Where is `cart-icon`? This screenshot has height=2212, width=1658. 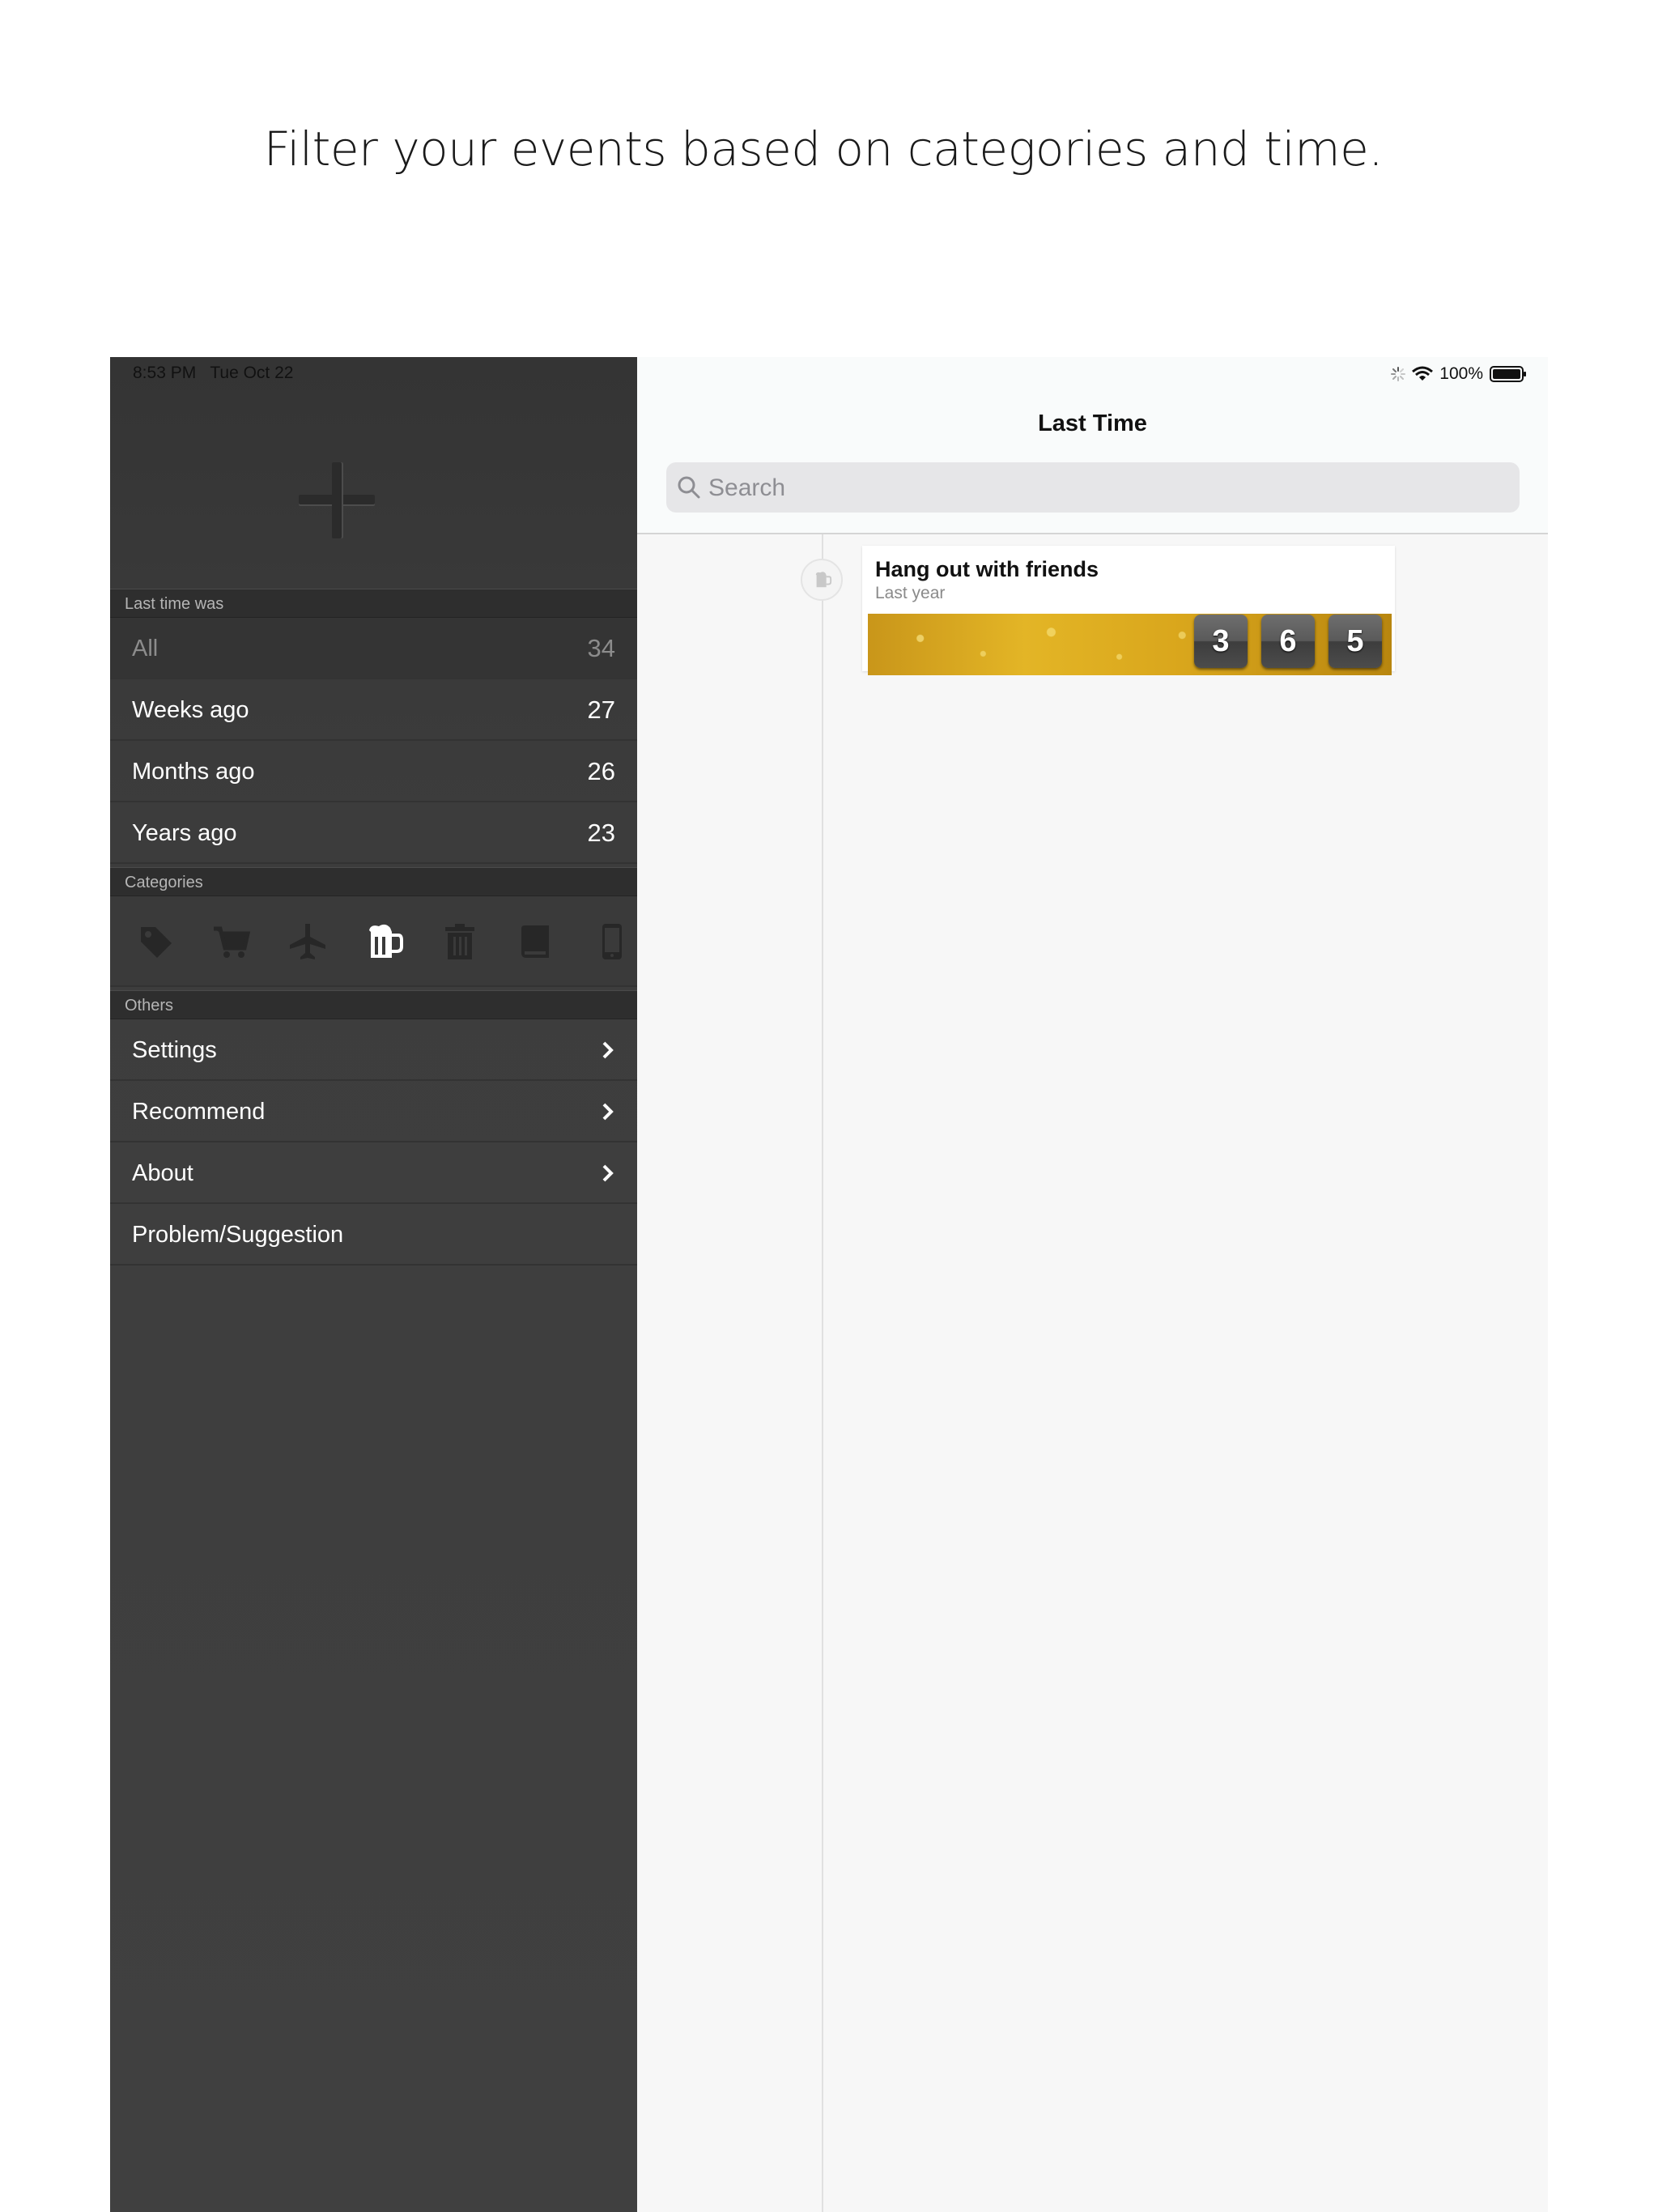
cart-icon is located at coordinates (231, 942).